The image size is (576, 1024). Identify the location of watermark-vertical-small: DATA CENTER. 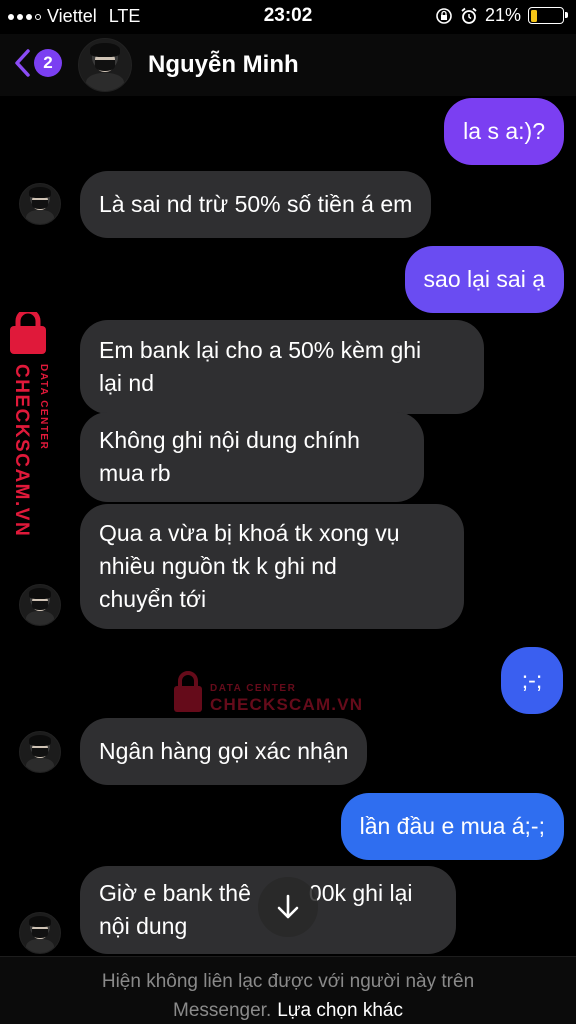
(43, 407).